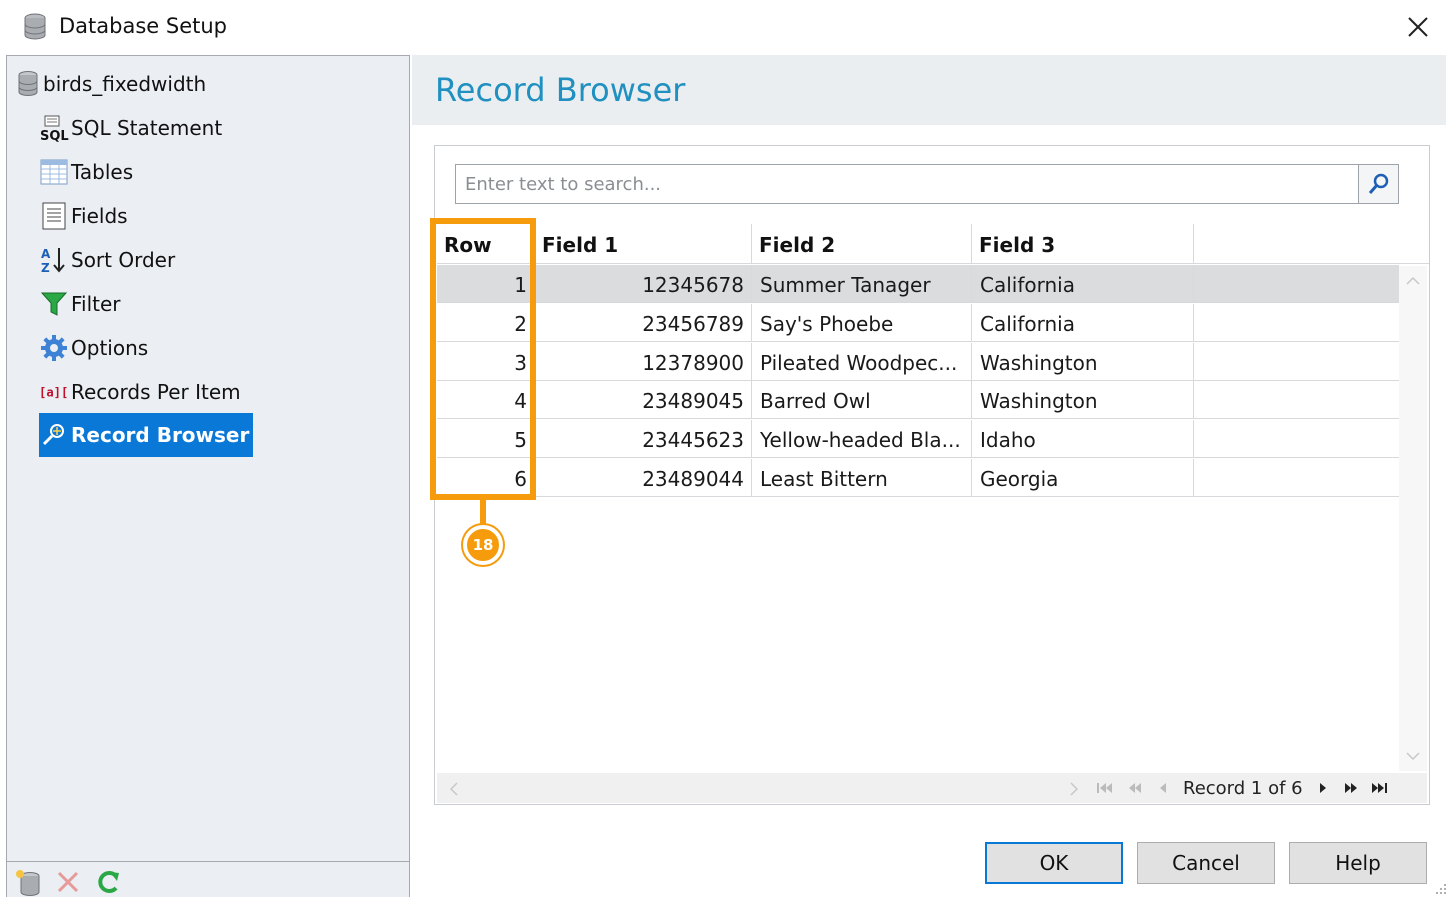 The height and width of the screenshot is (897, 1451). Describe the element at coordinates (54, 393) in the screenshot. I see `svg-text: [a][b]` at that location.